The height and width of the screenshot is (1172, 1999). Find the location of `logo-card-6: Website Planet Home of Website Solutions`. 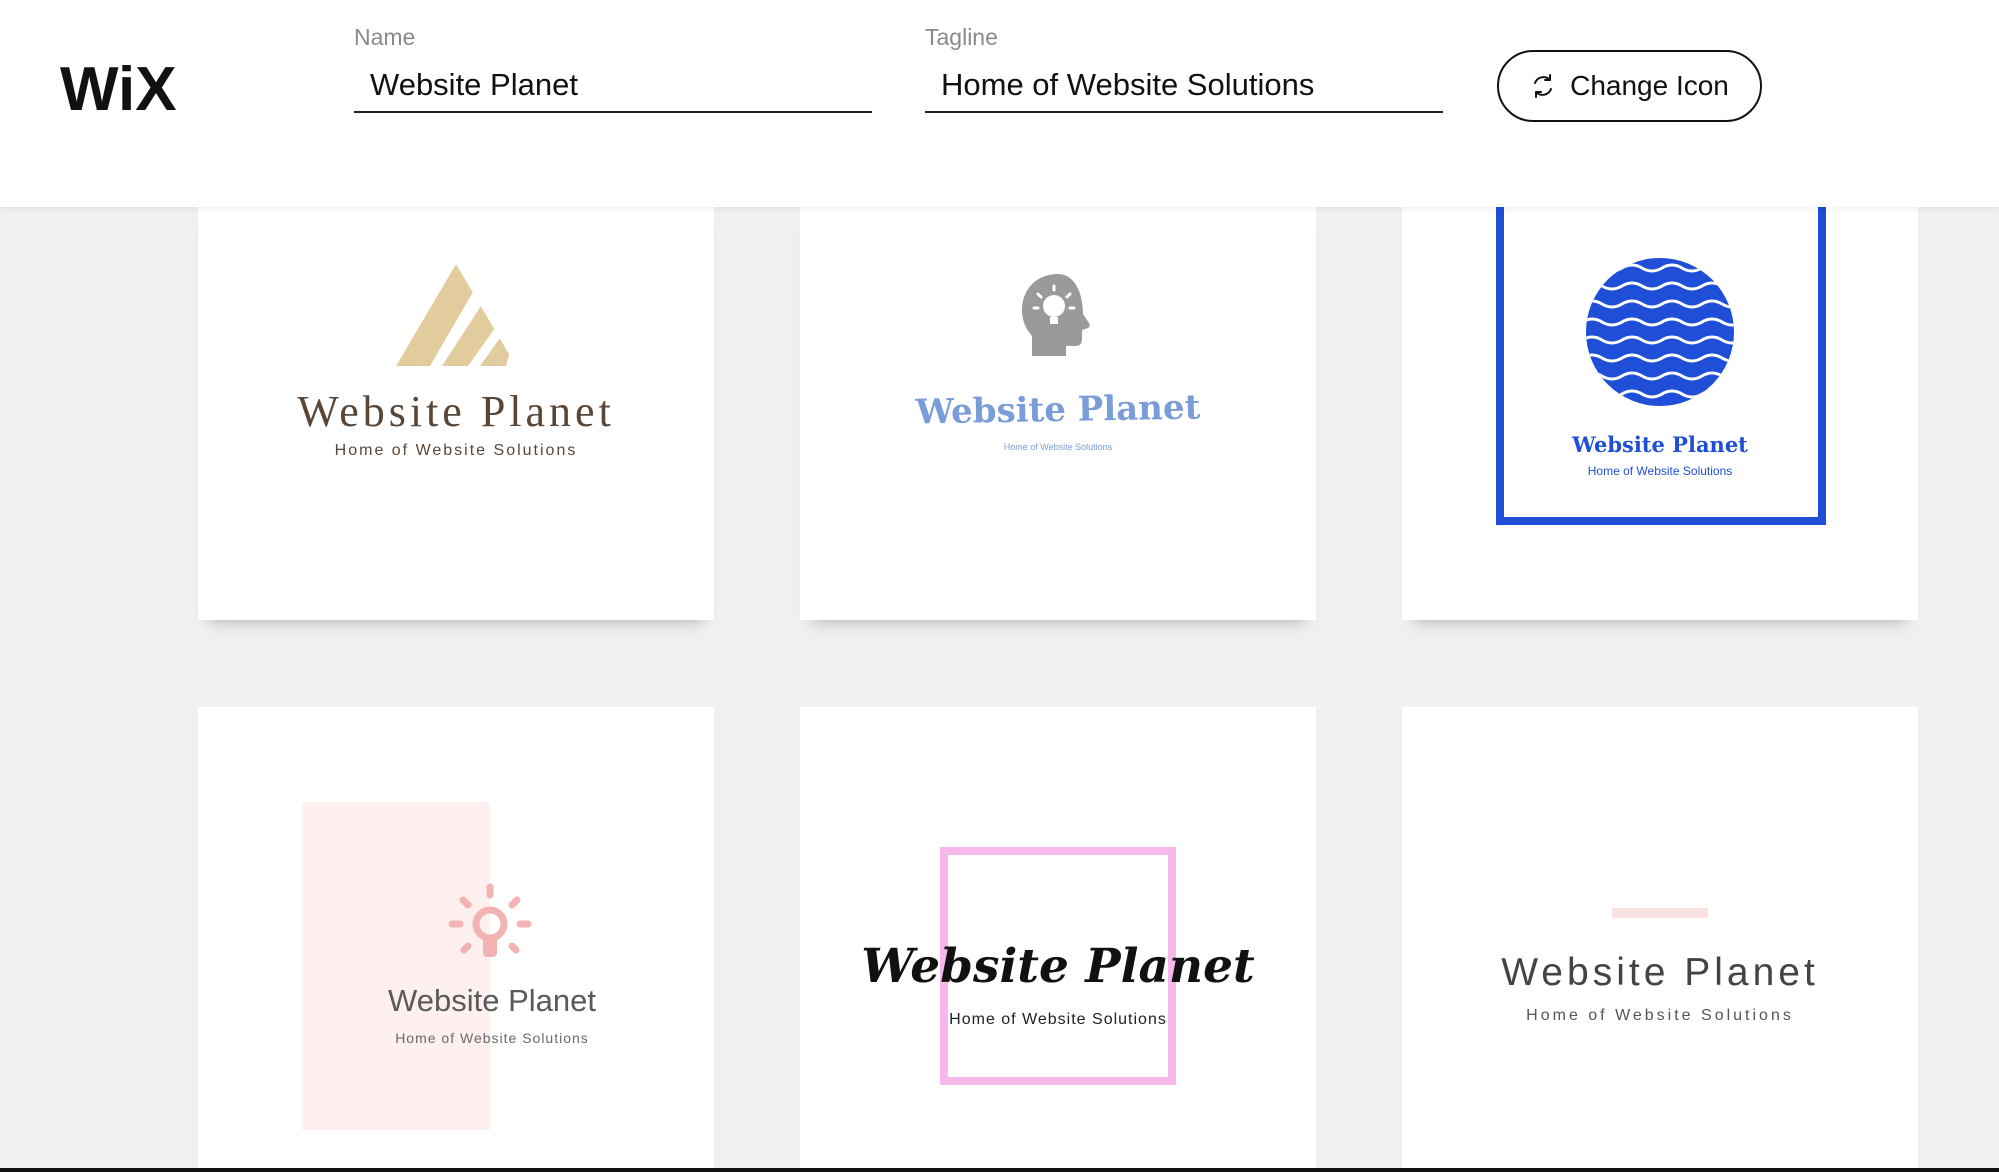

logo-card-6: Website Planet Home of Website Solutions is located at coordinates (1660, 939).